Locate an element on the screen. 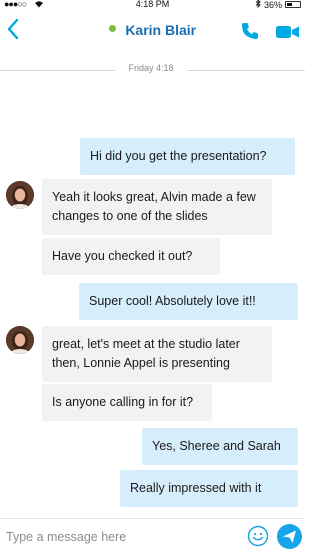 The height and width of the screenshot is (553, 320). audio-call-button is located at coordinates (250, 31).